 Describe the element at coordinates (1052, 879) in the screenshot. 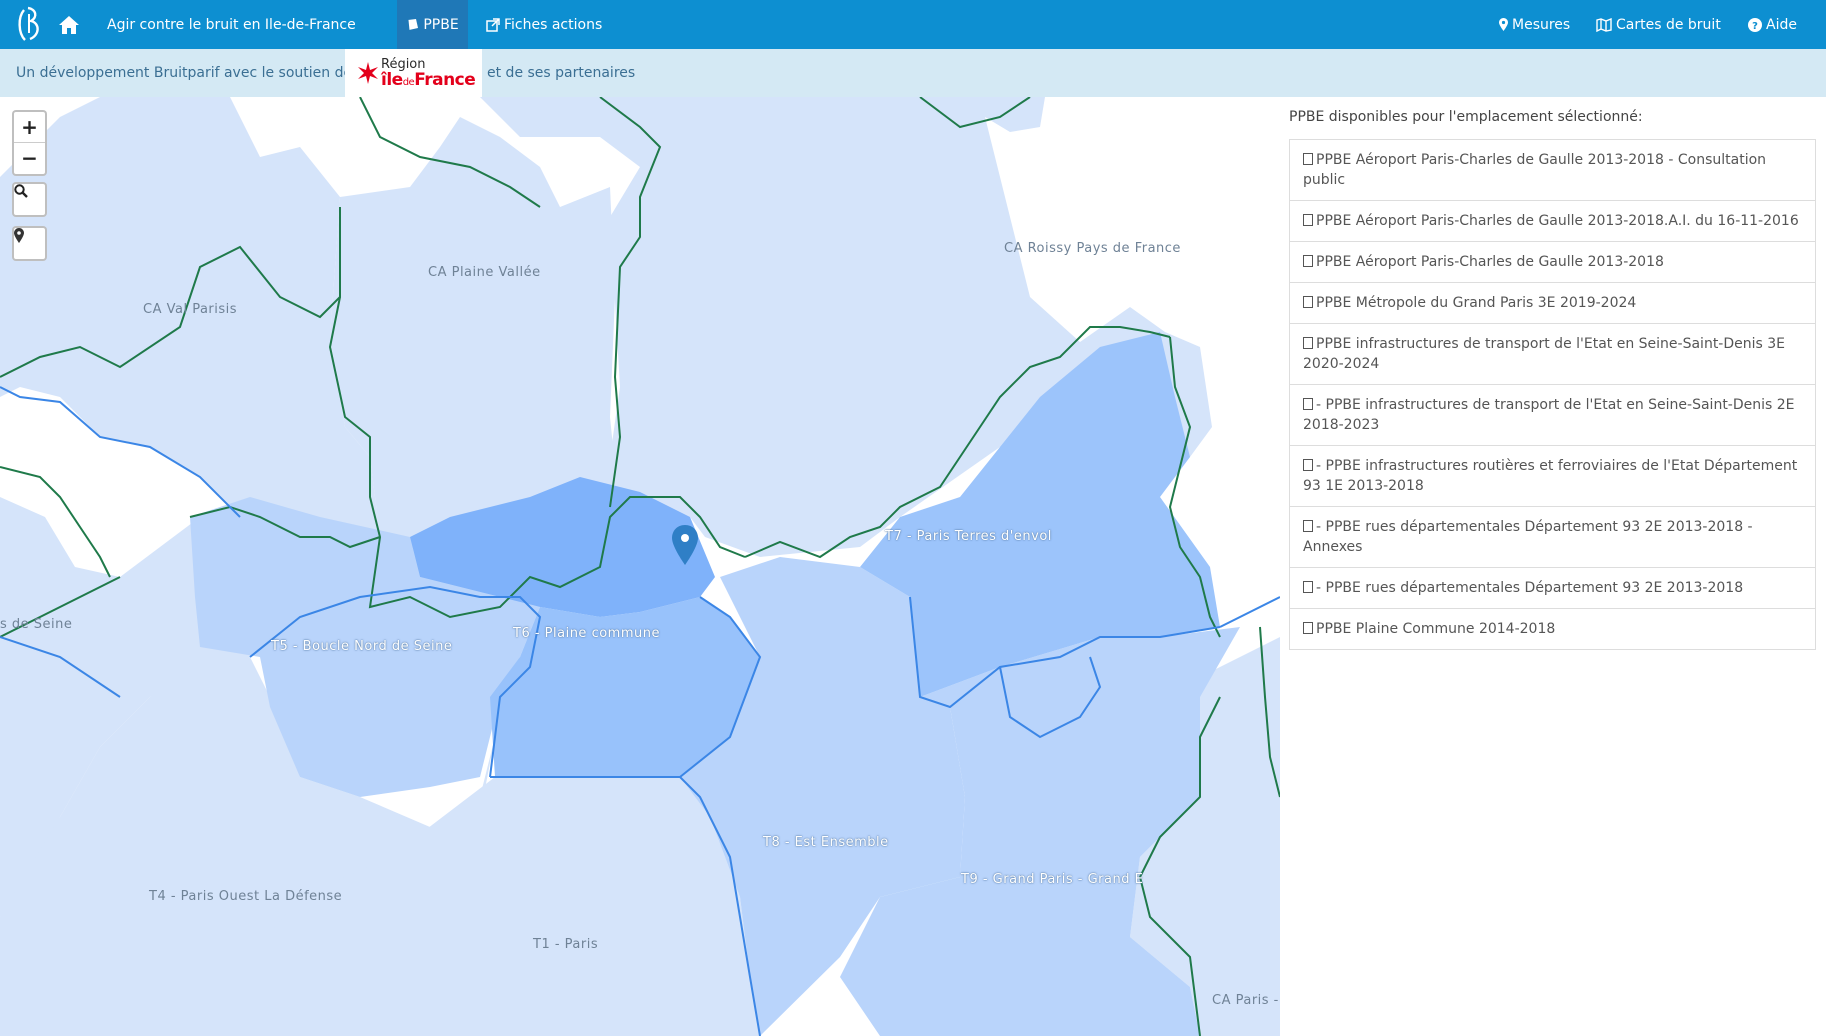

I see `map-label-t9: T9 - Grand Paris - Grand E` at that location.